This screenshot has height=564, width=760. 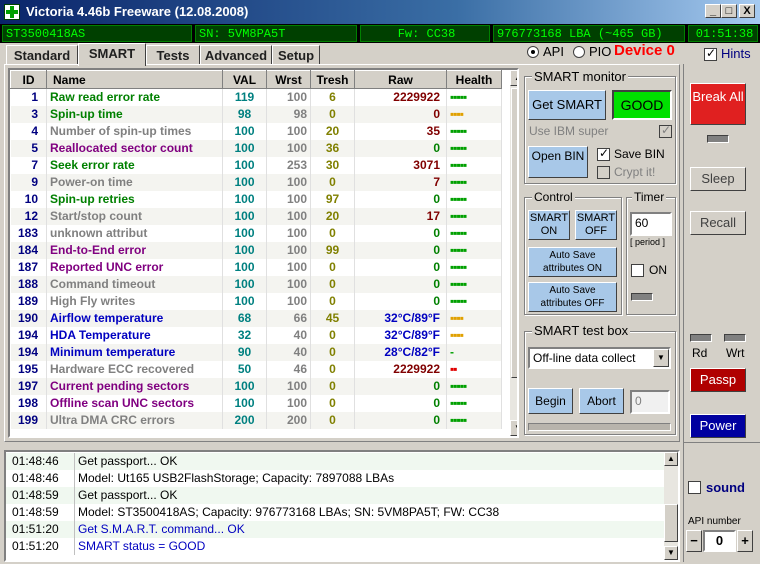 What do you see at coordinates (558, 162) in the screenshot?
I see `open-bin-button: Open BIN` at bounding box center [558, 162].